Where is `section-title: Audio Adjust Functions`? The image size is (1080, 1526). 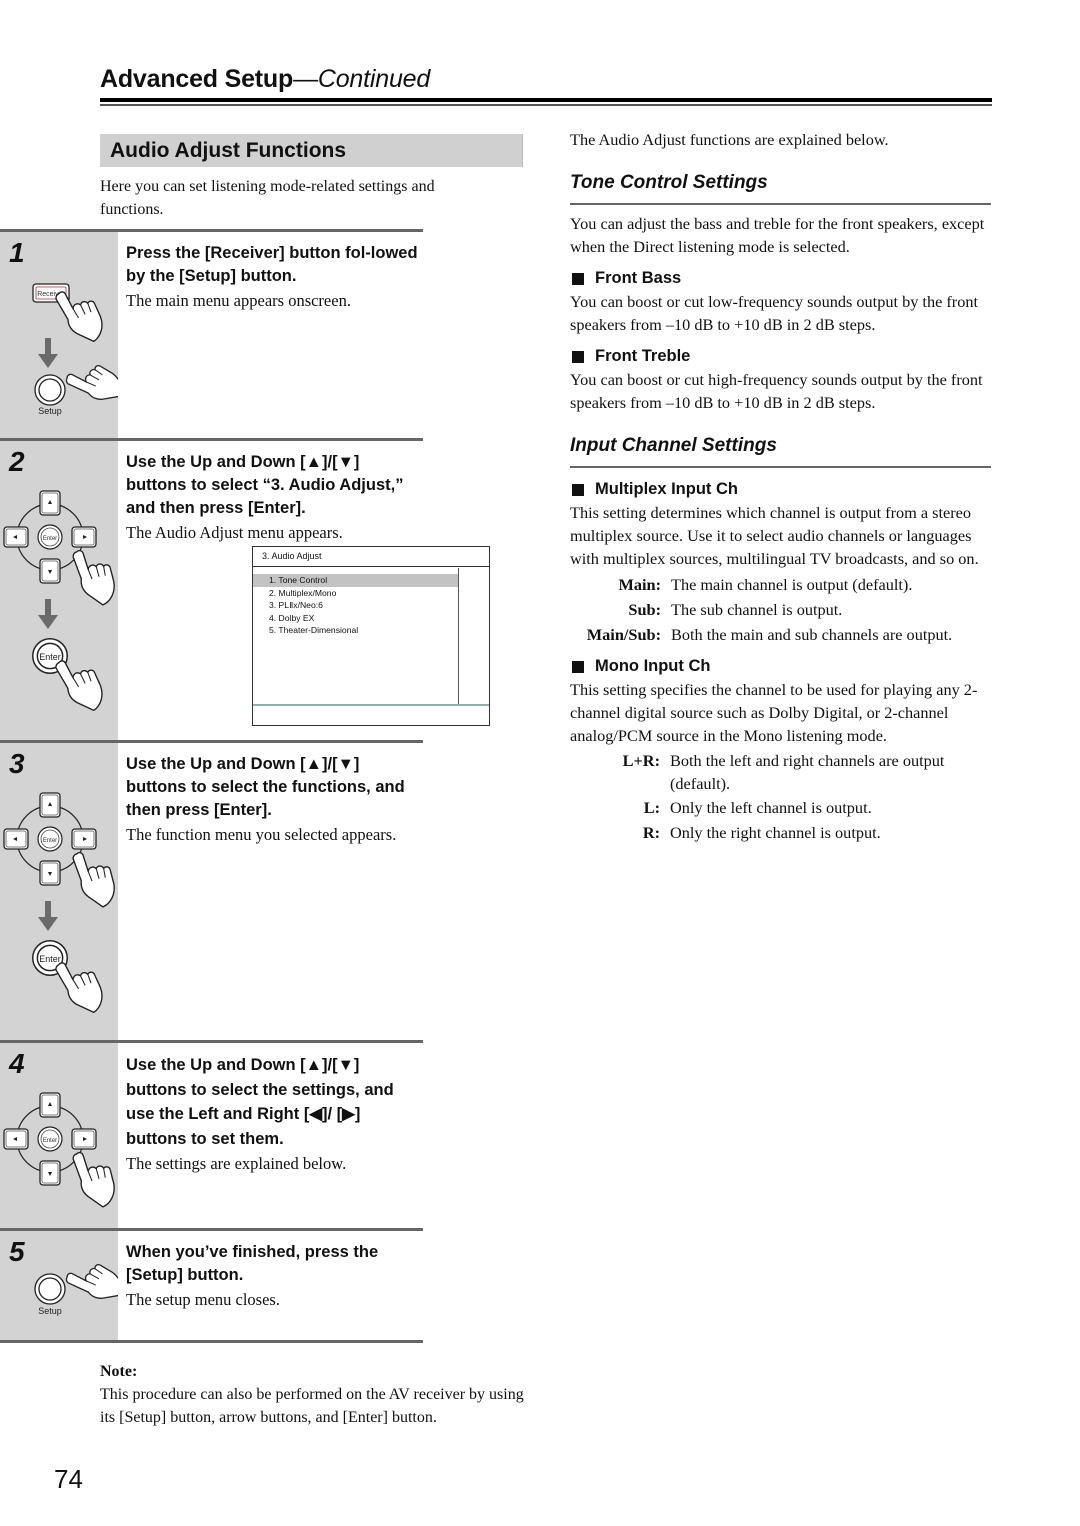 section-title: Audio Adjust Functions is located at coordinates (228, 150).